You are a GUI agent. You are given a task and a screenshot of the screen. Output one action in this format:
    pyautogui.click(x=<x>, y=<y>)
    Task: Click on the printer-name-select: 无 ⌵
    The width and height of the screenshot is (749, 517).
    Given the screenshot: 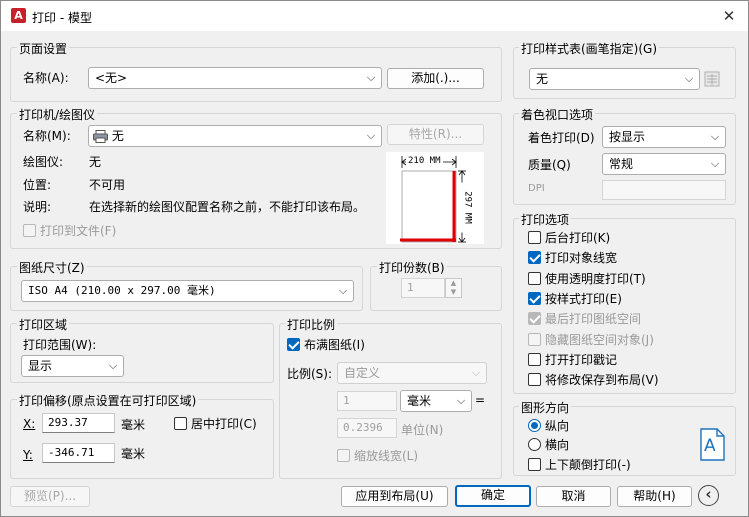 What is the action you would take?
    pyautogui.click(x=235, y=136)
    